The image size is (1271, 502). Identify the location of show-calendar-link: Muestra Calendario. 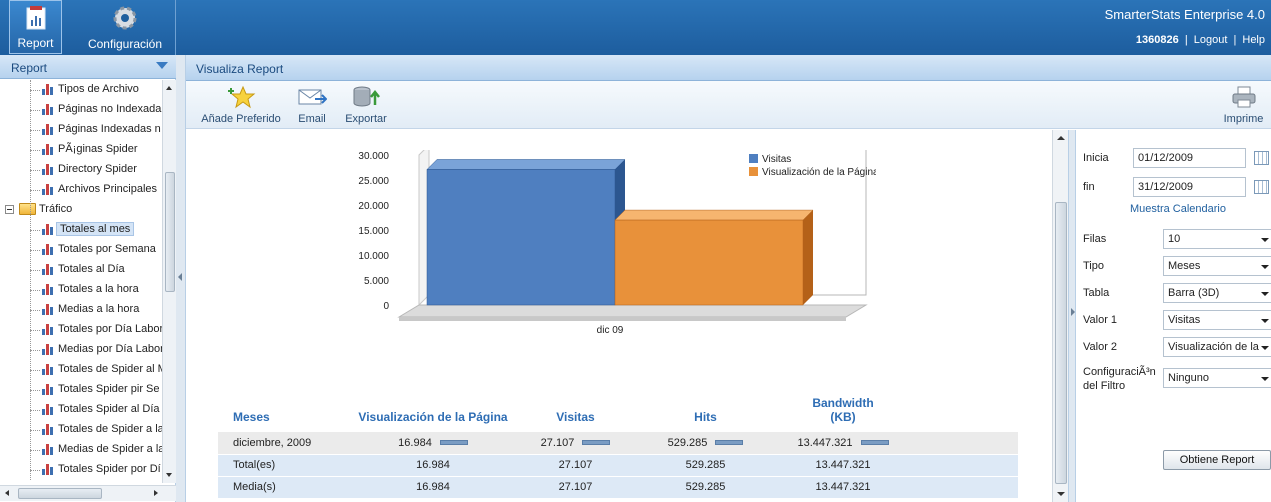
(1178, 209).